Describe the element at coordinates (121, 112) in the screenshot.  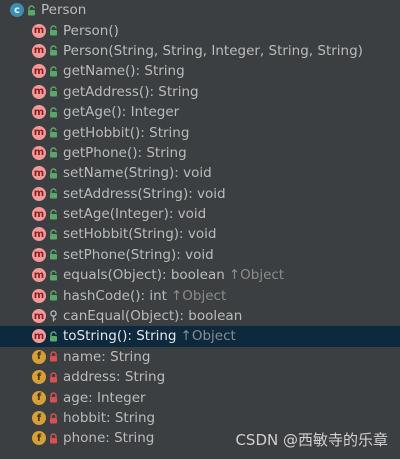
I see `member-label: getAge(): Integer` at that location.